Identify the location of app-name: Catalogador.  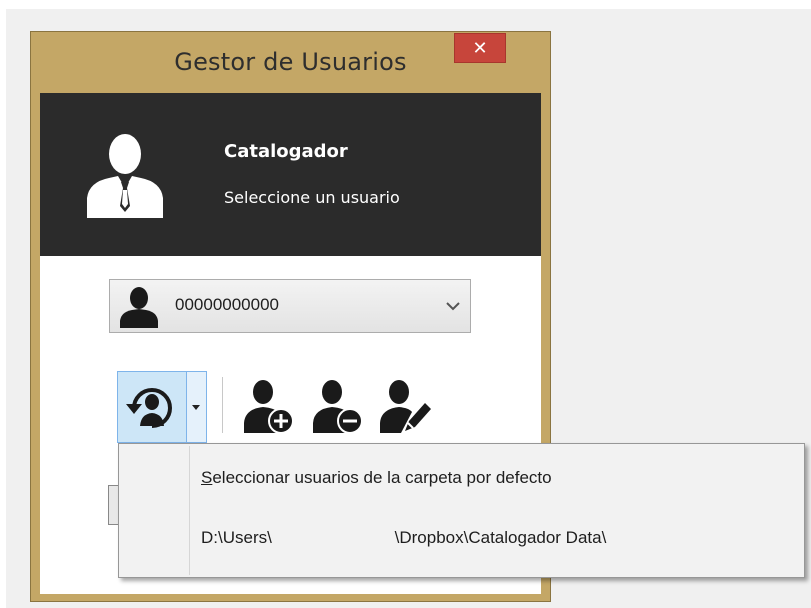
(286, 151).